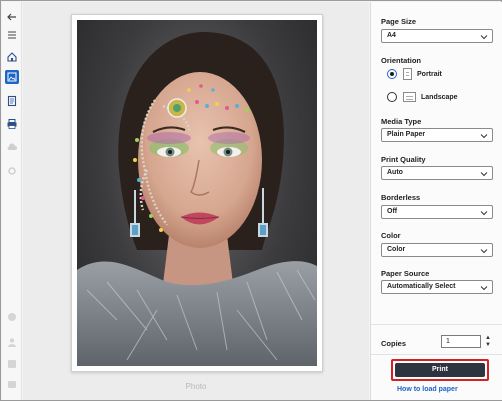 The height and width of the screenshot is (401, 502). I want to click on photo-layout-icon, so click(12, 77).